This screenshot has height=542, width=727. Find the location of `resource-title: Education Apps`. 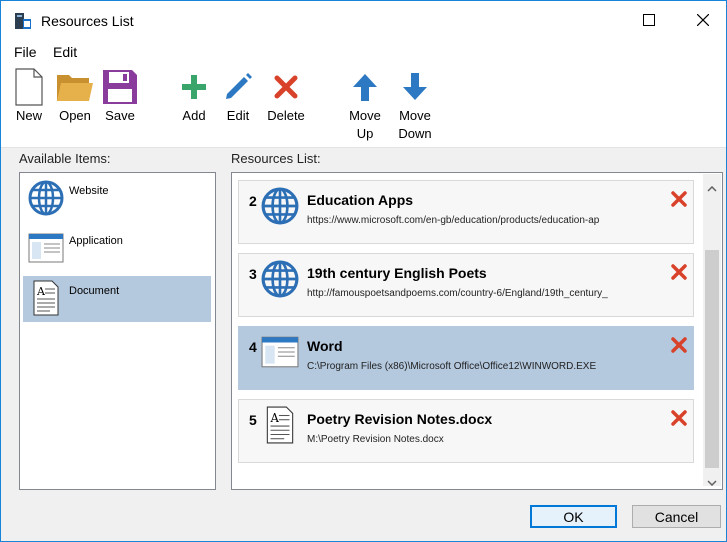

resource-title: Education Apps is located at coordinates (360, 200).